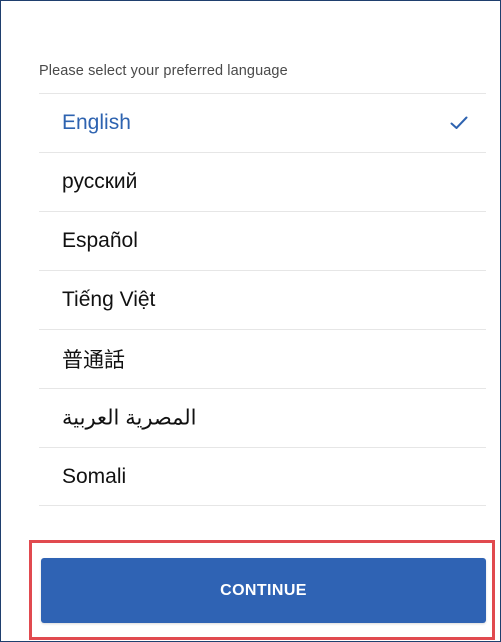  What do you see at coordinates (100, 240) in the screenshot?
I see `language-label: Español` at bounding box center [100, 240].